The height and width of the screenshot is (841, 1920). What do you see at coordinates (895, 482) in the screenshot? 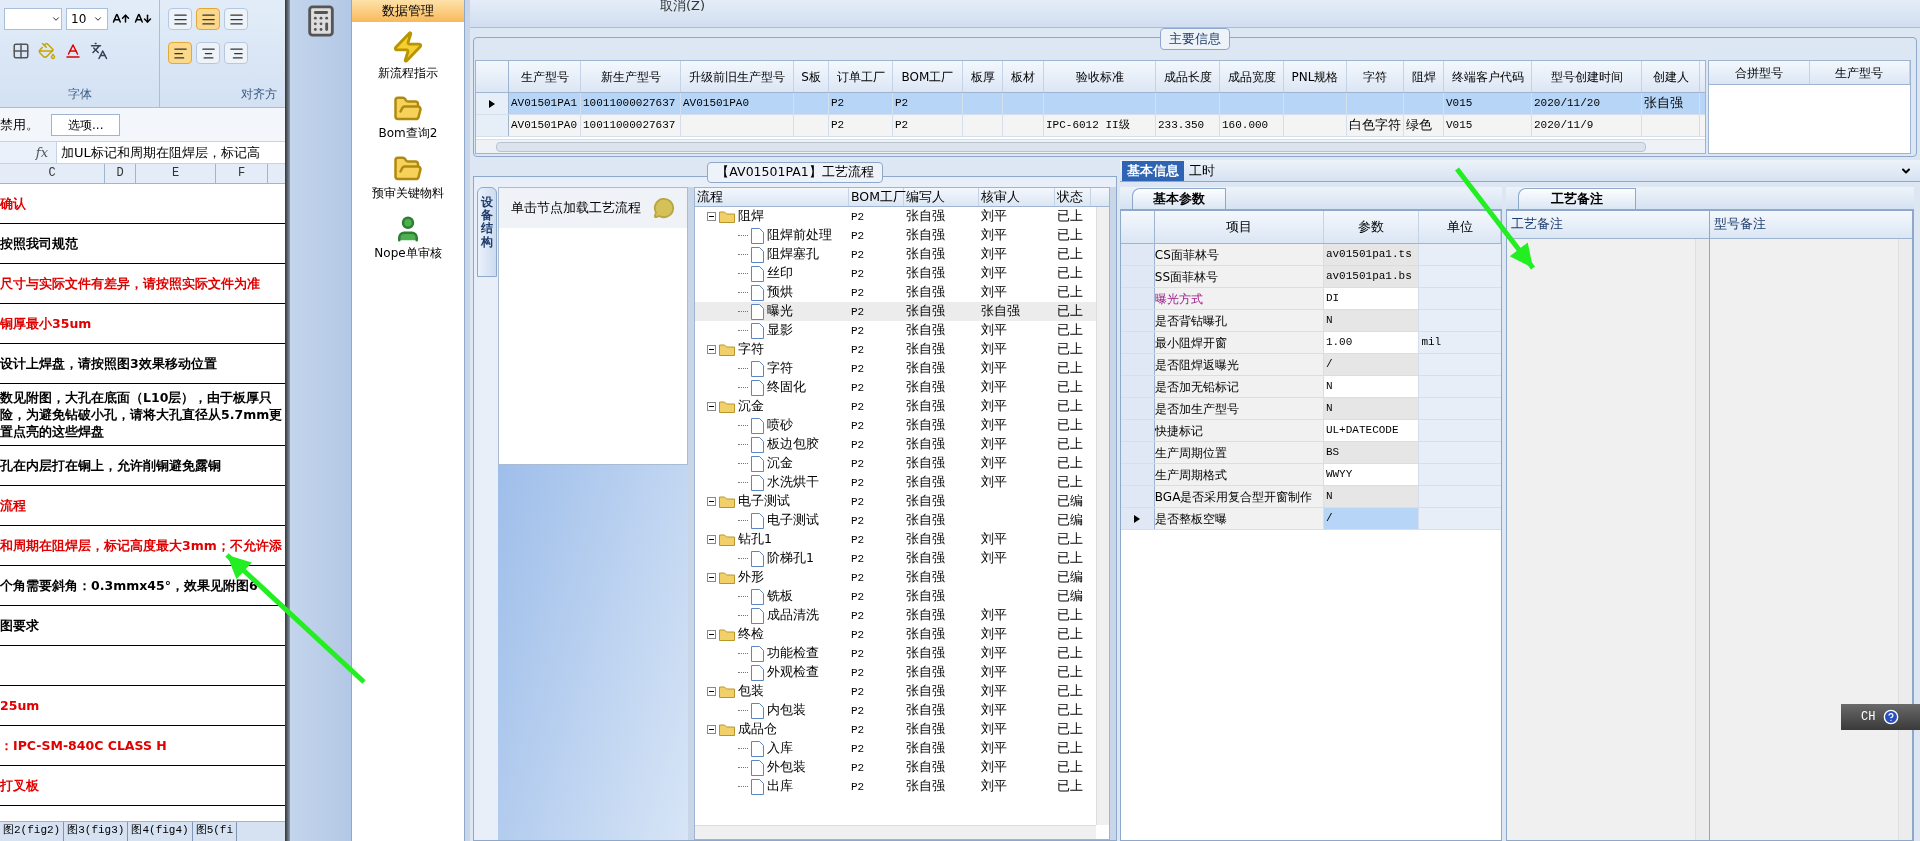
I see `tree-row: 水洗烘干 P2 张自强 刘平 已上` at bounding box center [895, 482].